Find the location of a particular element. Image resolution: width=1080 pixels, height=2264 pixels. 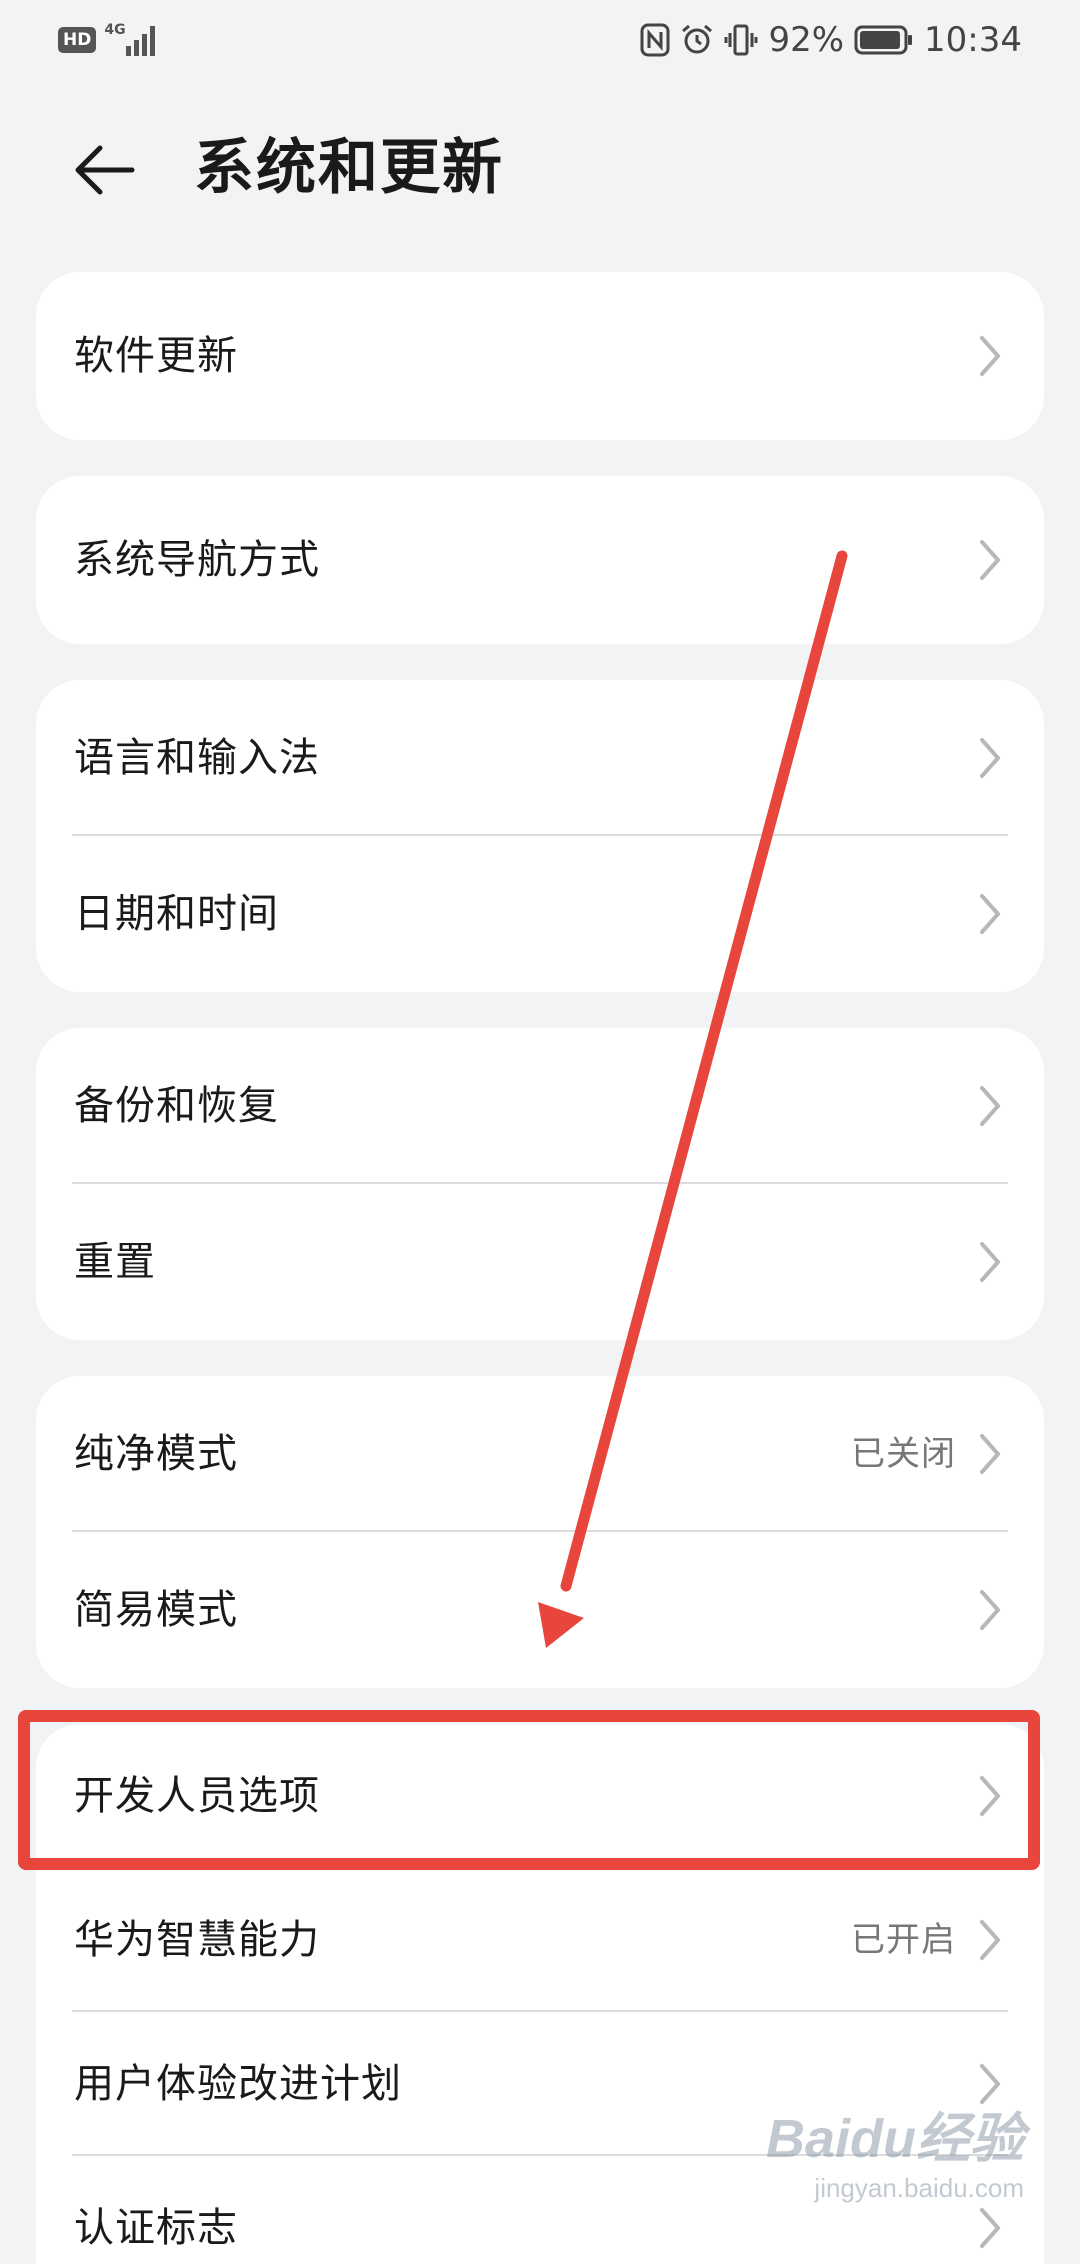

item-label: 纯净模式 is located at coordinates (156, 1454).